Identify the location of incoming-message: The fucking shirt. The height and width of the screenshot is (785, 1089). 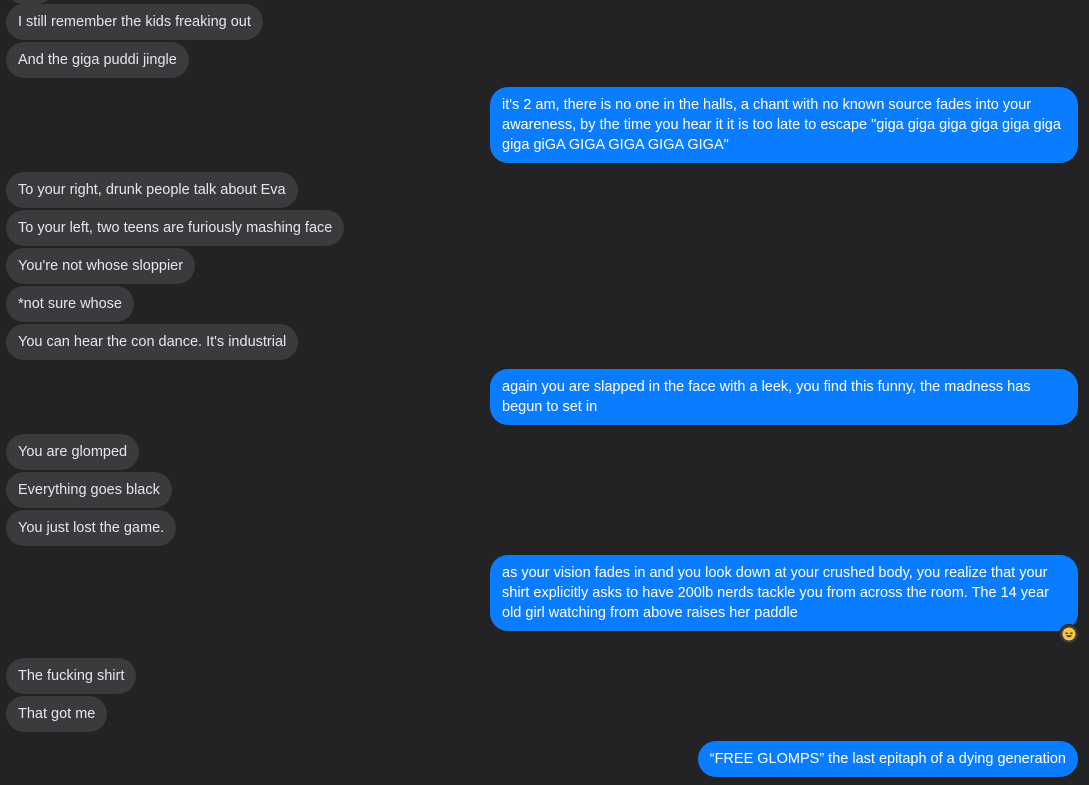
(71, 676).